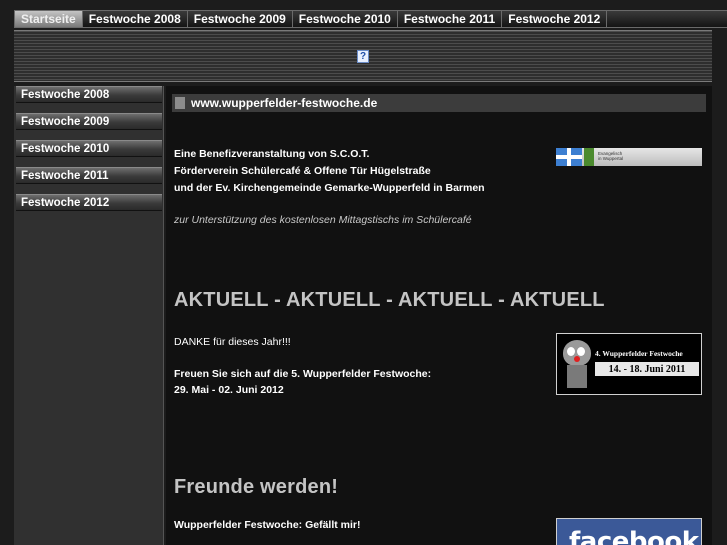  I want to click on sidebar-item-festwoche-2012: Festwoche 2012, so click(89, 202).